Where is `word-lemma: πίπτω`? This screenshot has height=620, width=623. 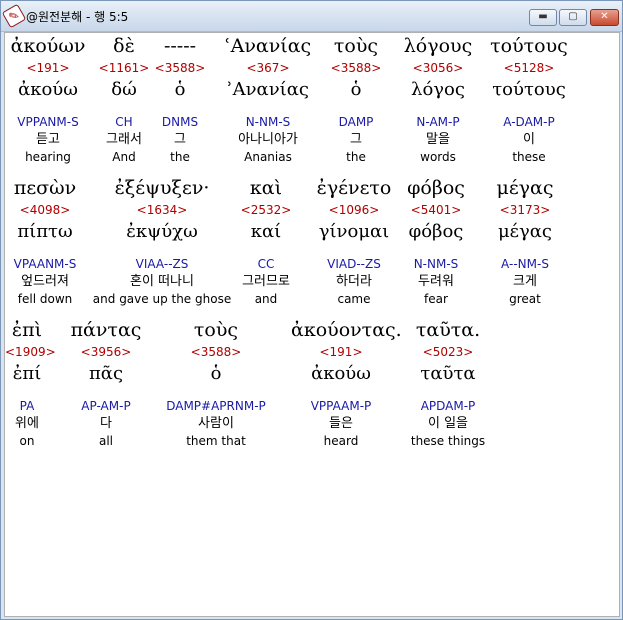
word-lemma: πίπτω is located at coordinates (45, 231).